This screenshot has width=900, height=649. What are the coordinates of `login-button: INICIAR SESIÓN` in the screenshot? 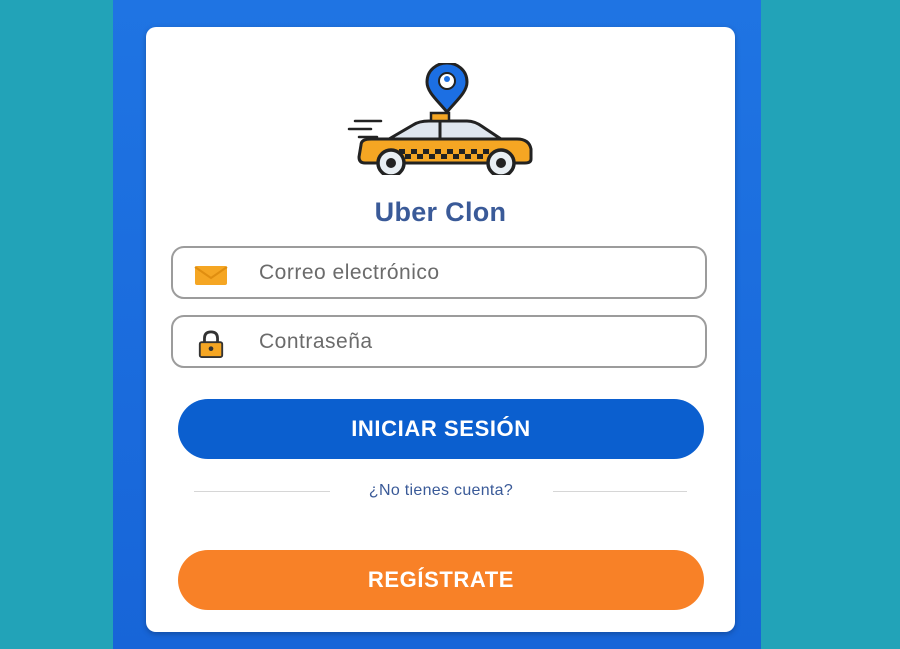 It's located at (441, 429).